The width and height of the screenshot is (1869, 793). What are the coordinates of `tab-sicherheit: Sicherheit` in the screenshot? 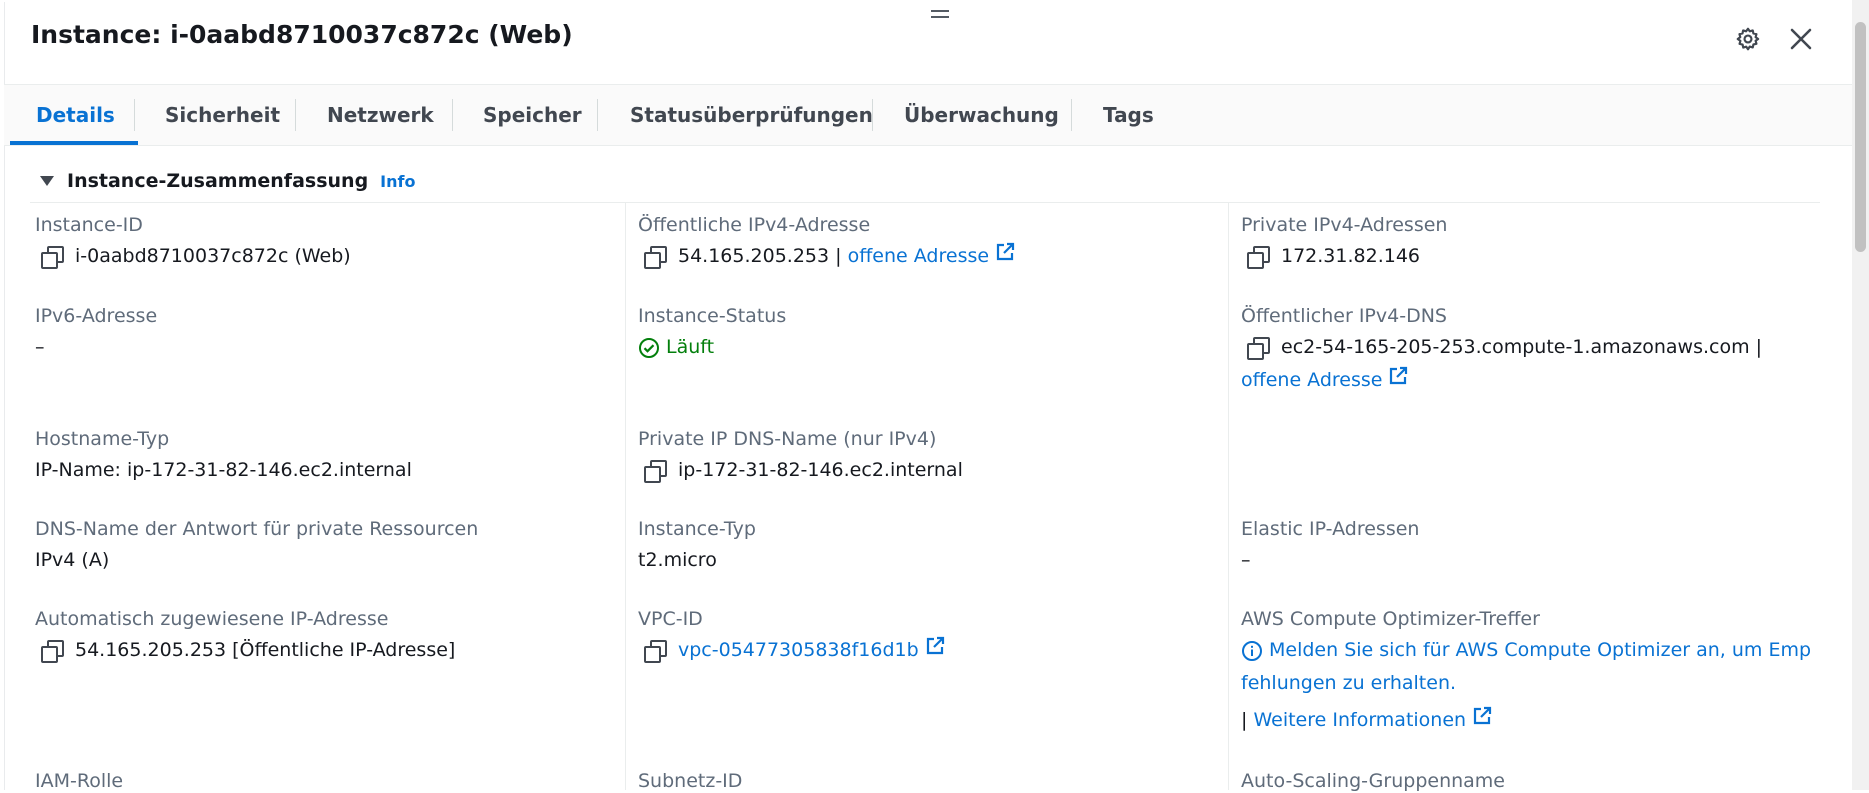 It's located at (222, 115).